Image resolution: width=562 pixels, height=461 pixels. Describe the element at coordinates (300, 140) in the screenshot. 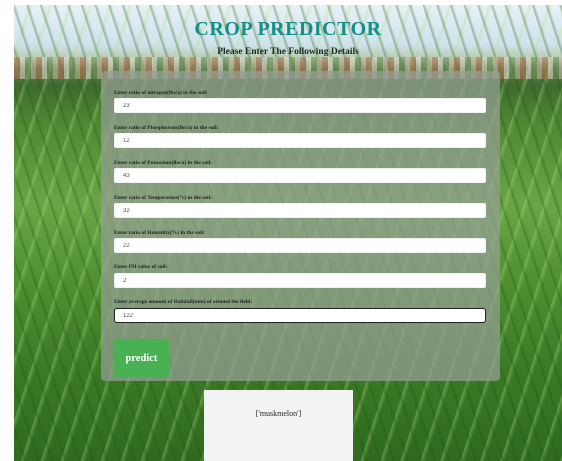

I see `phosphorous-input` at that location.